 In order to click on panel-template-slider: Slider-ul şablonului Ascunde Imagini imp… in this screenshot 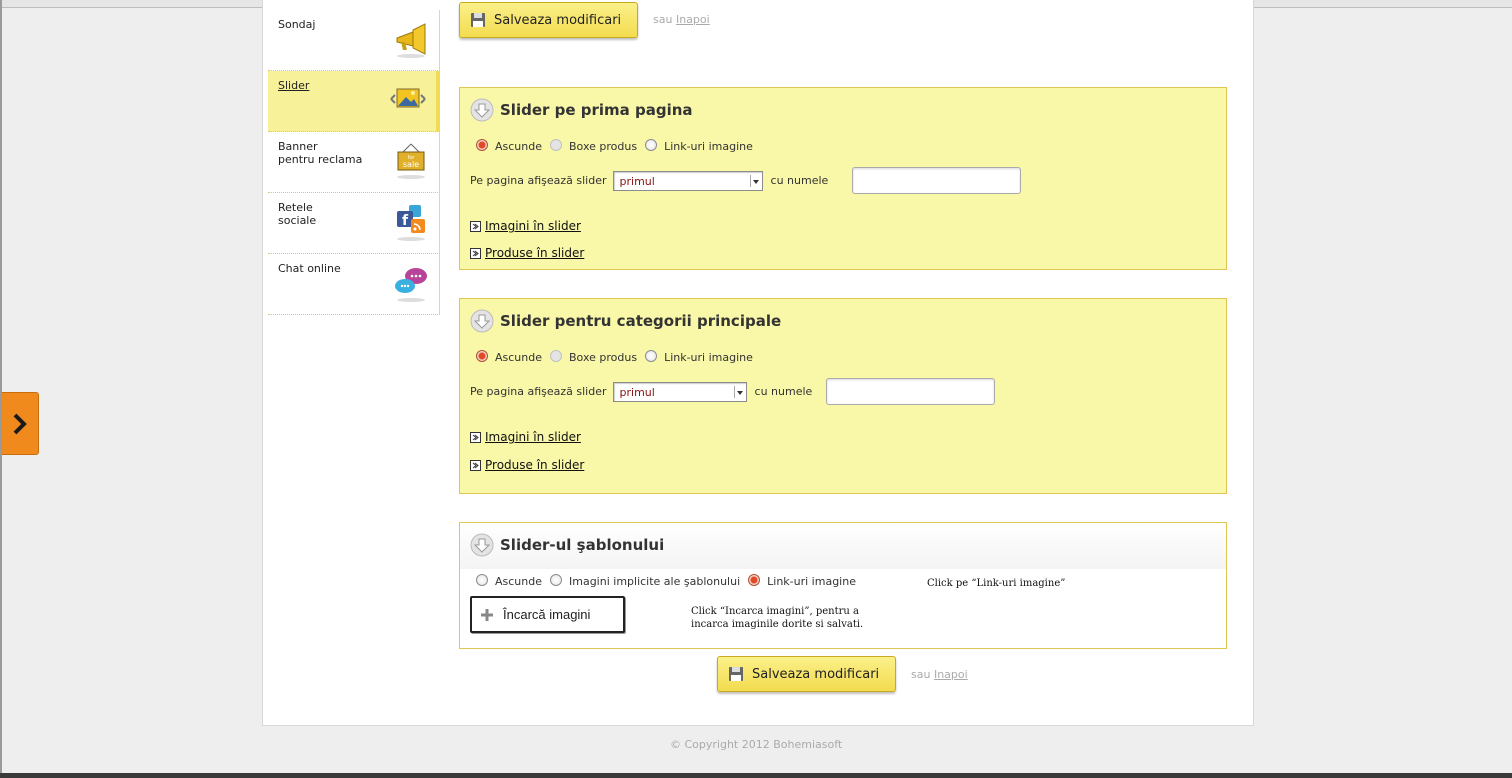, I will do `click(843, 585)`.